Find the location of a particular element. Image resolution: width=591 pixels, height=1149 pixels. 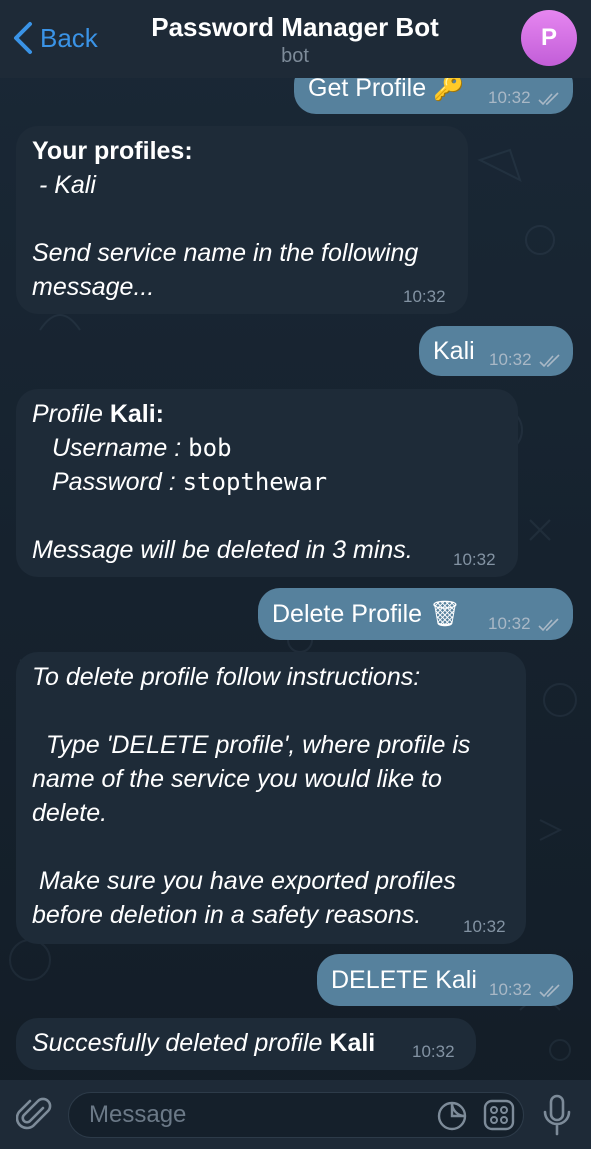

message-line: name of the service you would like to is located at coordinates (237, 779).